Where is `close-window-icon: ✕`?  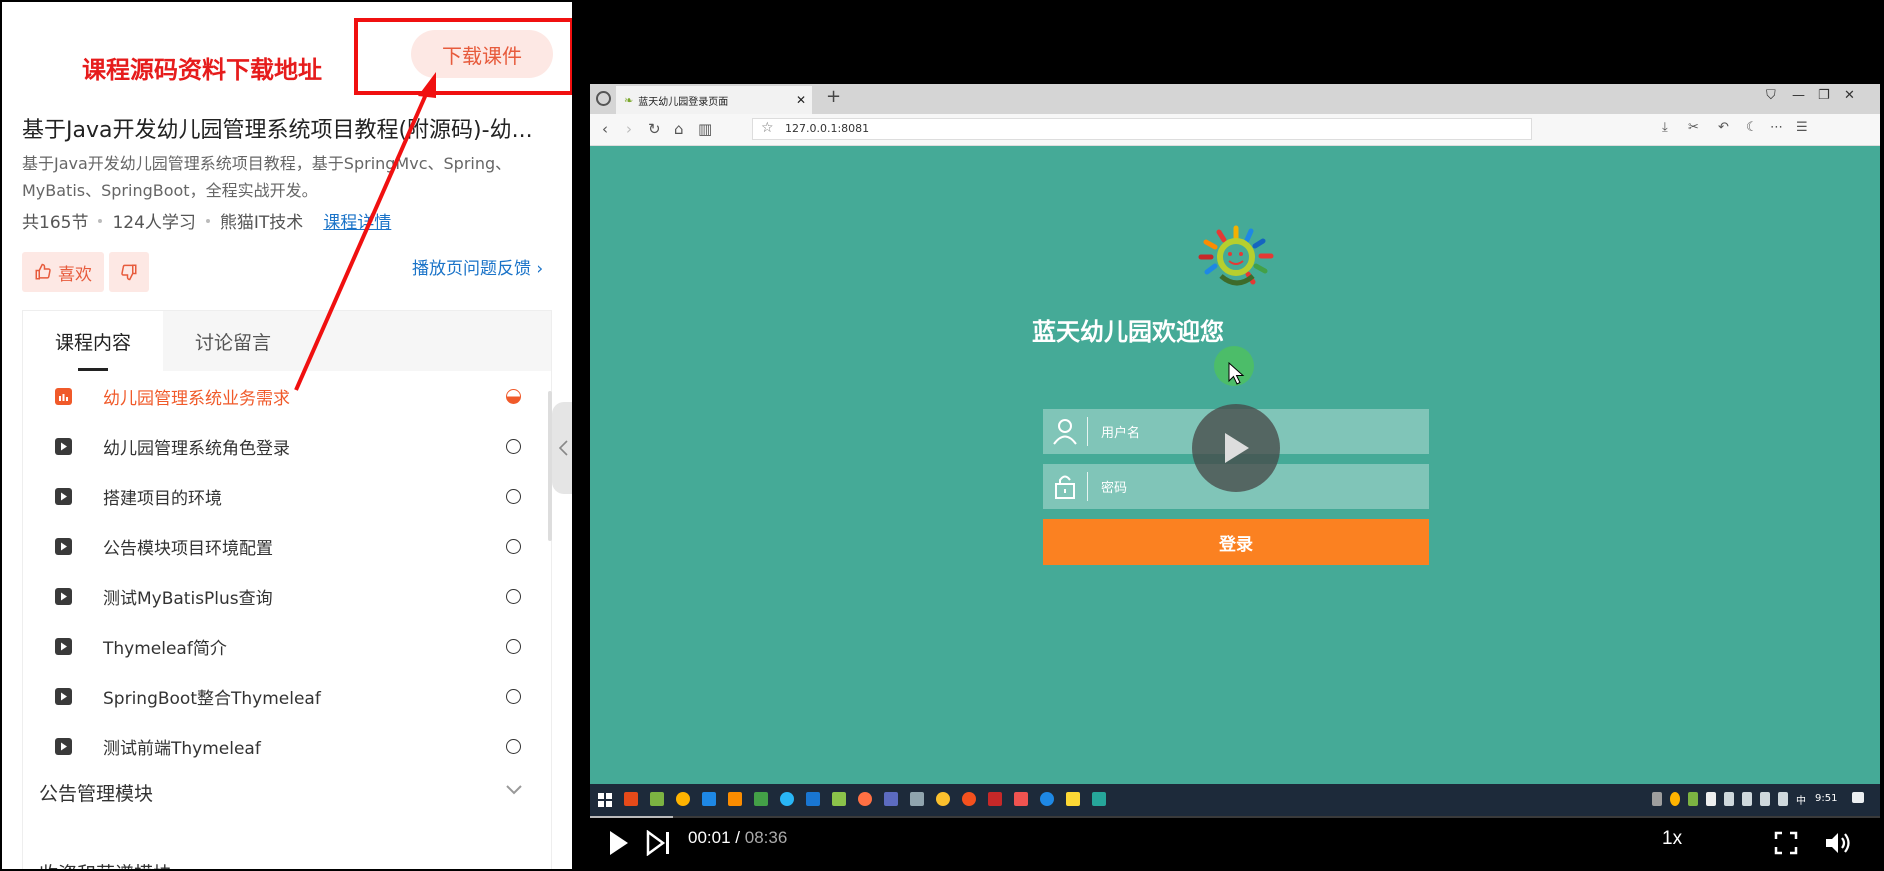
close-window-icon: ✕ is located at coordinates (1849, 95).